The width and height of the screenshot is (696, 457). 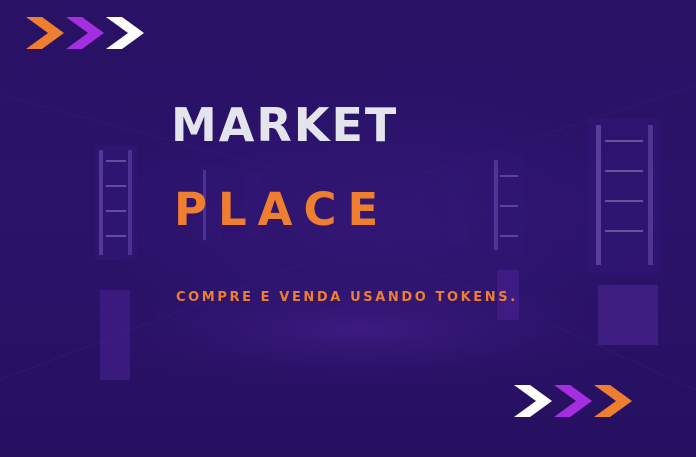 What do you see at coordinates (285, 125) in the screenshot?
I see `title-market: MARKET` at bounding box center [285, 125].